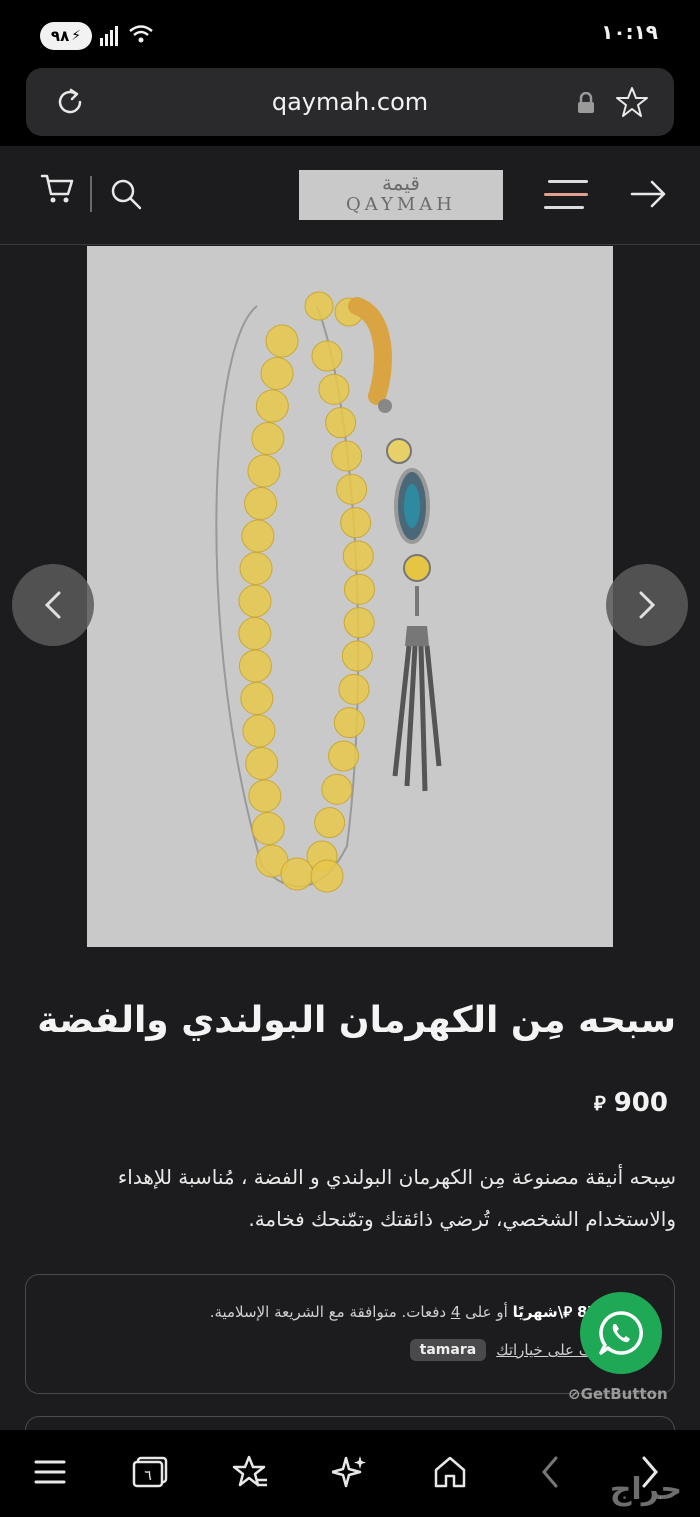 This screenshot has width=700, height=1517. I want to click on whatsapp-icon, so click(621, 1333).